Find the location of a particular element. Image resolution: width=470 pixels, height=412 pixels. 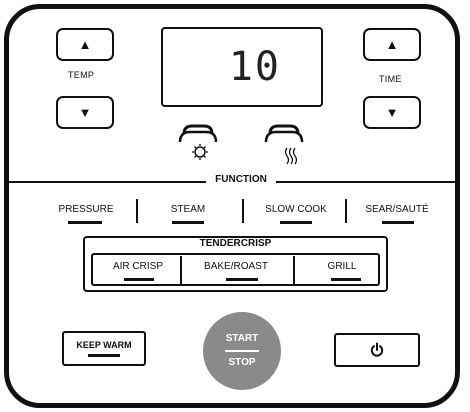

function-steam: STEAM is located at coordinates (188, 209).